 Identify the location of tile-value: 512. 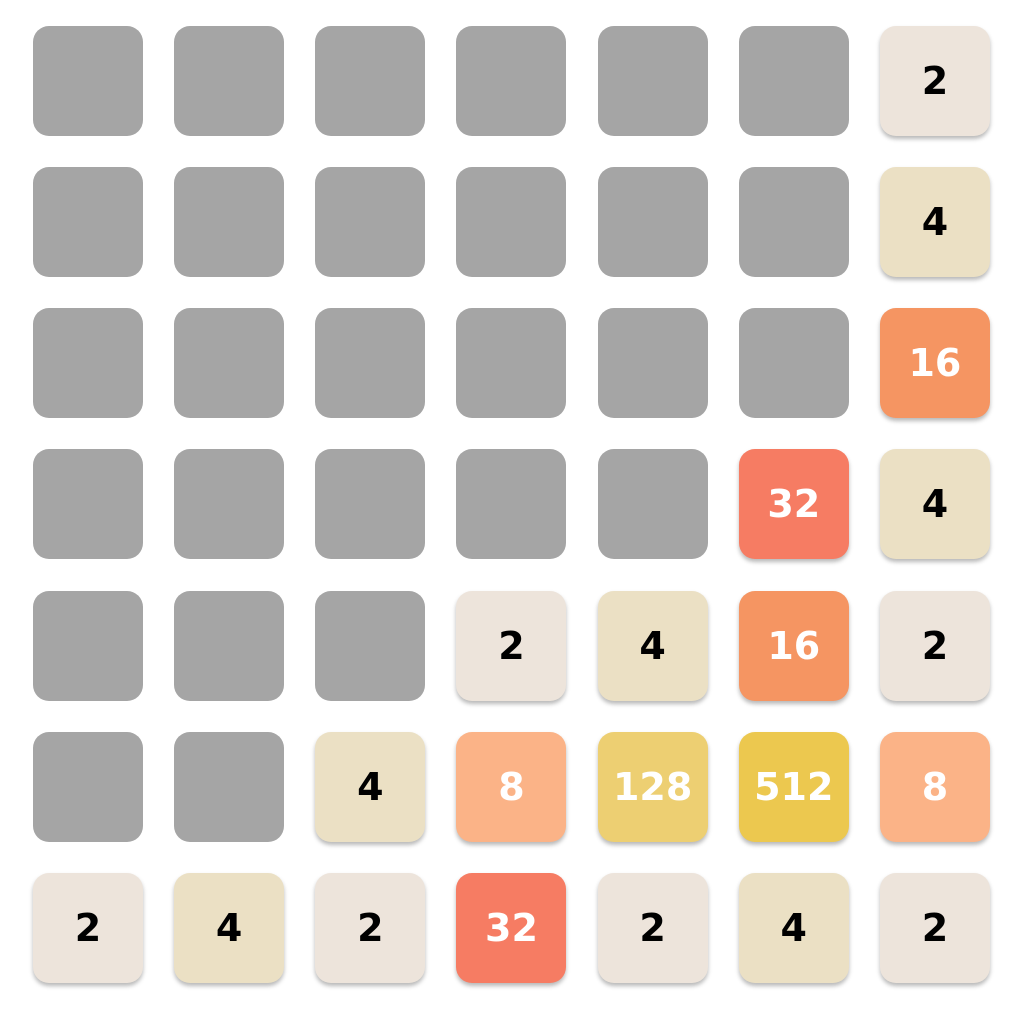
(794, 786).